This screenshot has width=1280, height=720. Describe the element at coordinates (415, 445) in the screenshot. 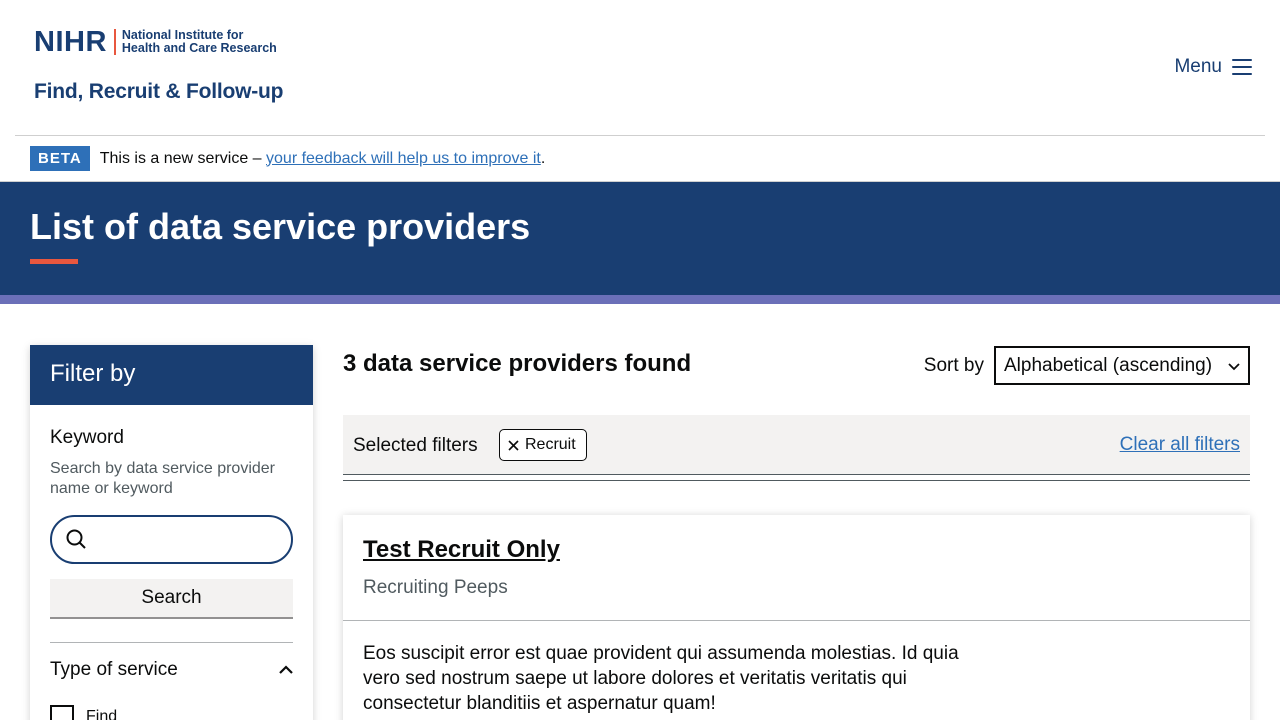

I see `selected-filters-label: Selected filters` at that location.